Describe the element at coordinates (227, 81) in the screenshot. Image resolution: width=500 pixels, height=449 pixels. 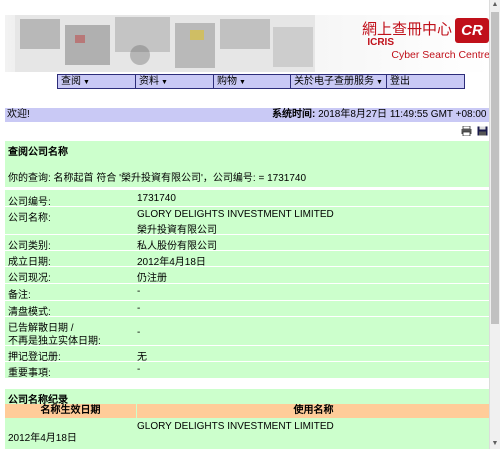
I see `menu-shopping-label: 购物` at that location.